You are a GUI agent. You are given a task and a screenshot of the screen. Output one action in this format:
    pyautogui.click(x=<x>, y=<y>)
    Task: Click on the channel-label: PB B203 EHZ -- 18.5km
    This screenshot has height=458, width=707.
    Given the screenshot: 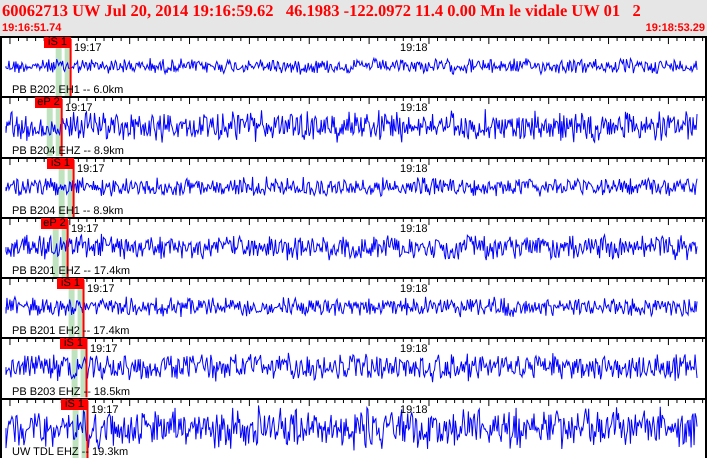 What is the action you would take?
    pyautogui.click(x=71, y=392)
    